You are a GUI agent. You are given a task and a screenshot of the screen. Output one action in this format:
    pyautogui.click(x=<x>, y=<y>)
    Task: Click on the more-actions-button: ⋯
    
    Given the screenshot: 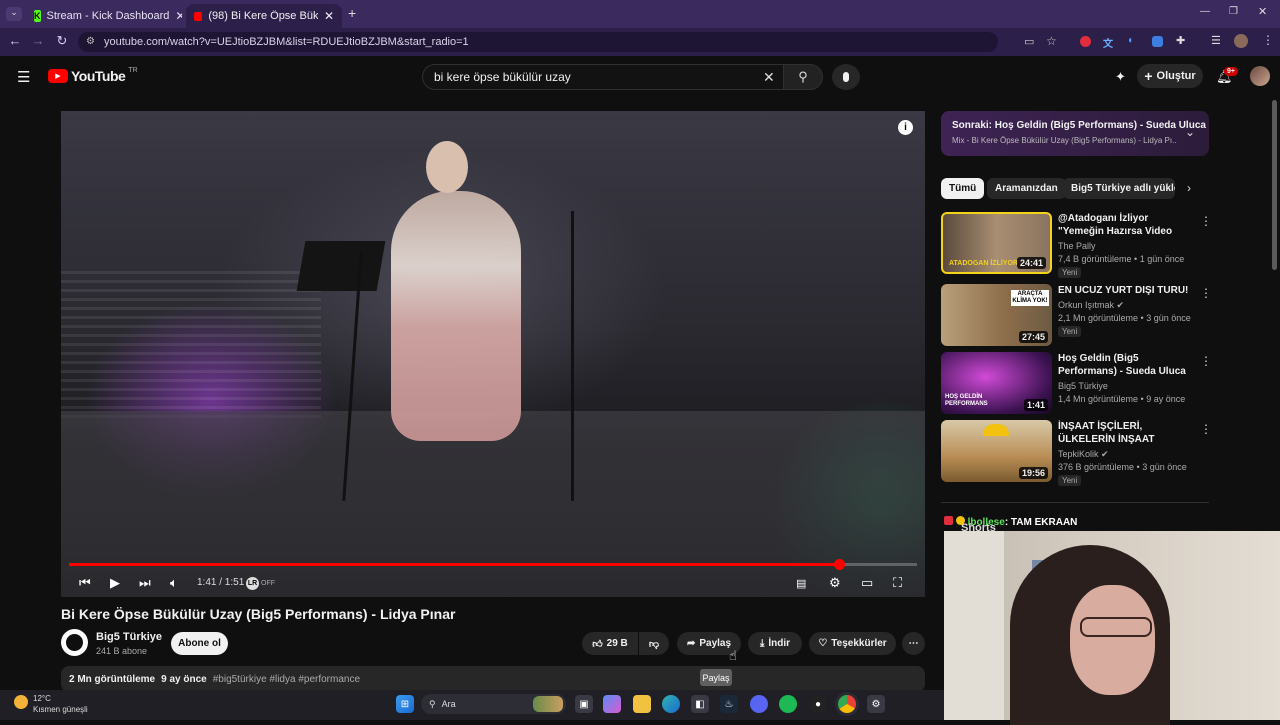 What is the action you would take?
    pyautogui.click(x=913, y=643)
    